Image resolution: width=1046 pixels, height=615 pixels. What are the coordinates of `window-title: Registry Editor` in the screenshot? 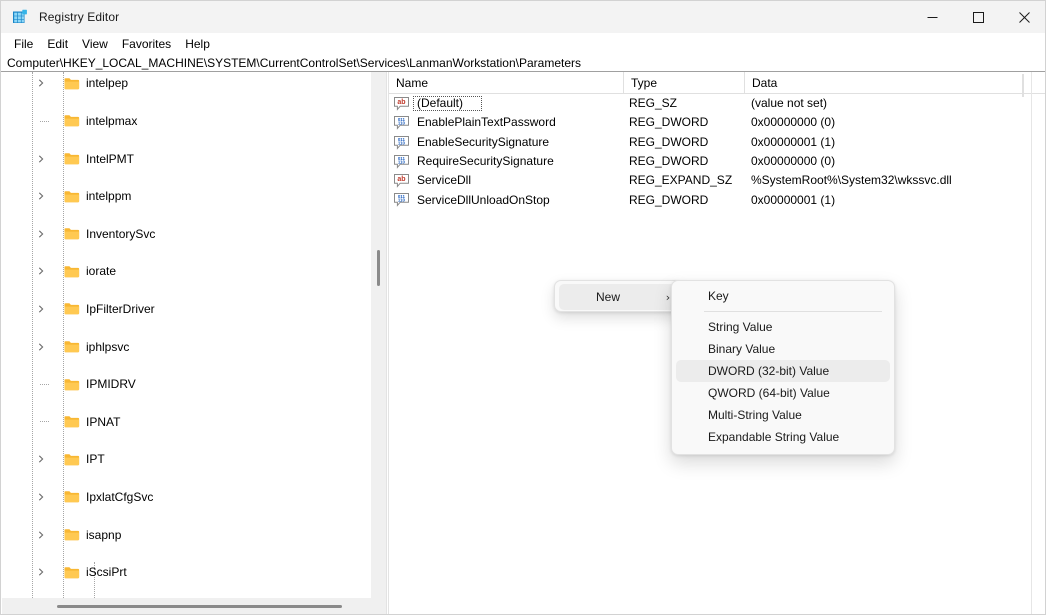 It's located at (79, 17).